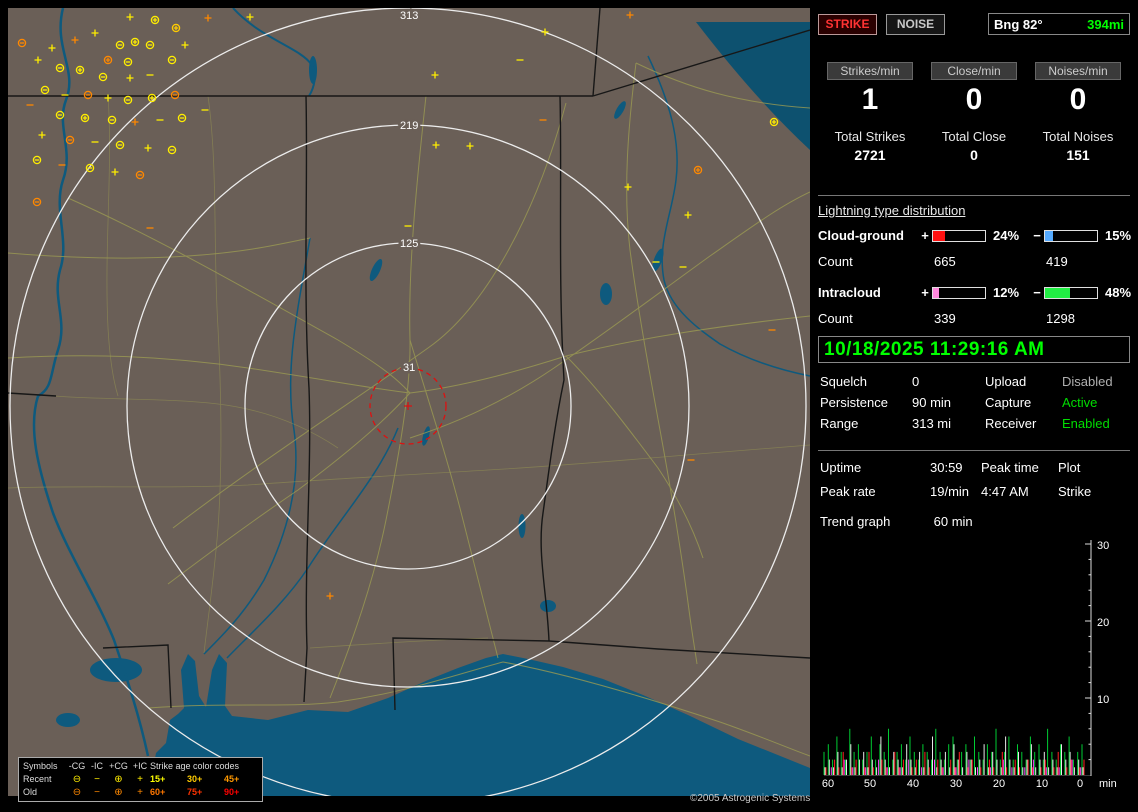  Describe the element at coordinates (974, 71) in the screenshot. I see `close-per-min-label: Close/min` at that location.